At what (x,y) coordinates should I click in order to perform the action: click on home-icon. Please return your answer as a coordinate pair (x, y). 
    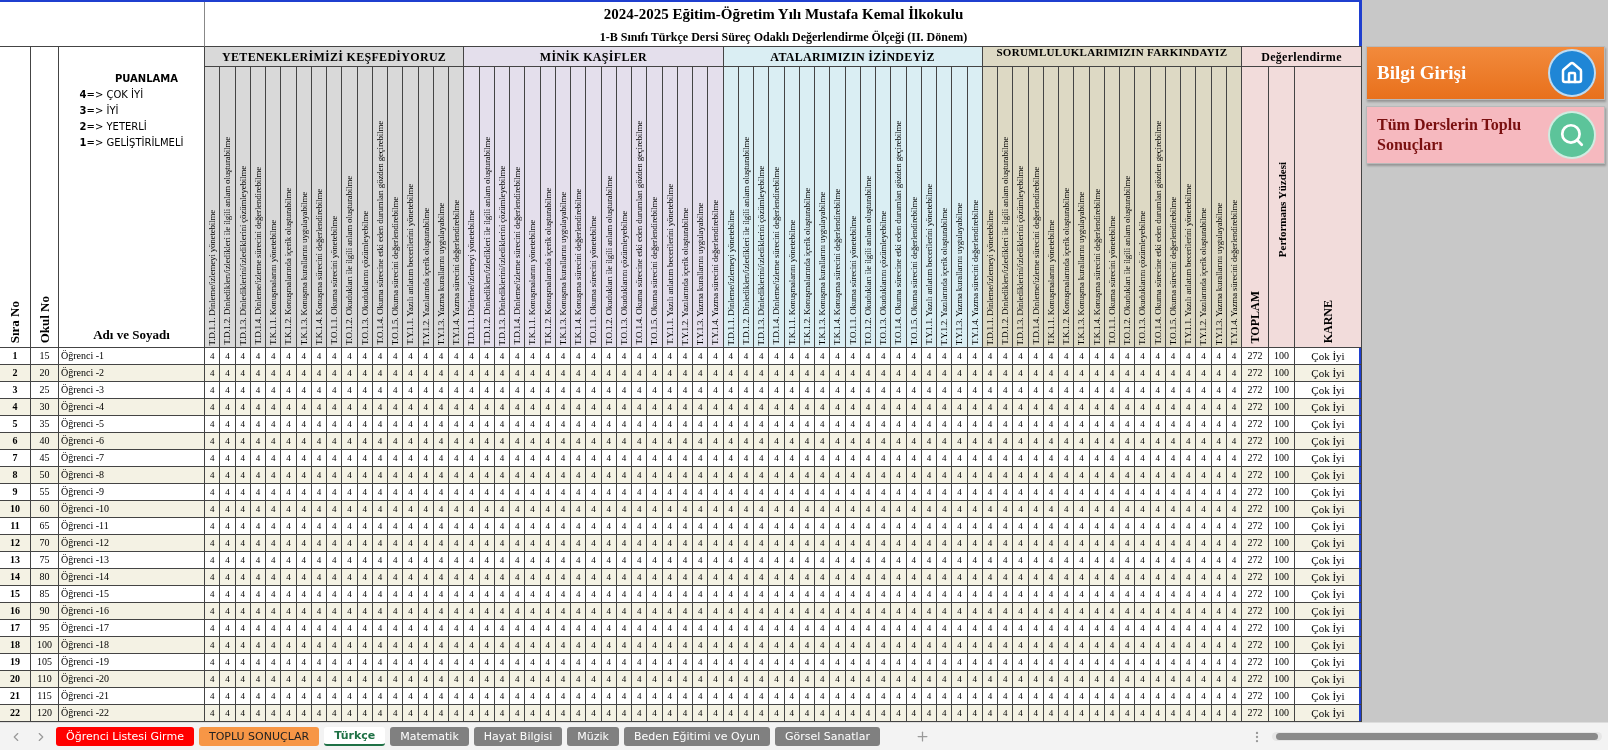
    Looking at the image, I should click on (1572, 73).